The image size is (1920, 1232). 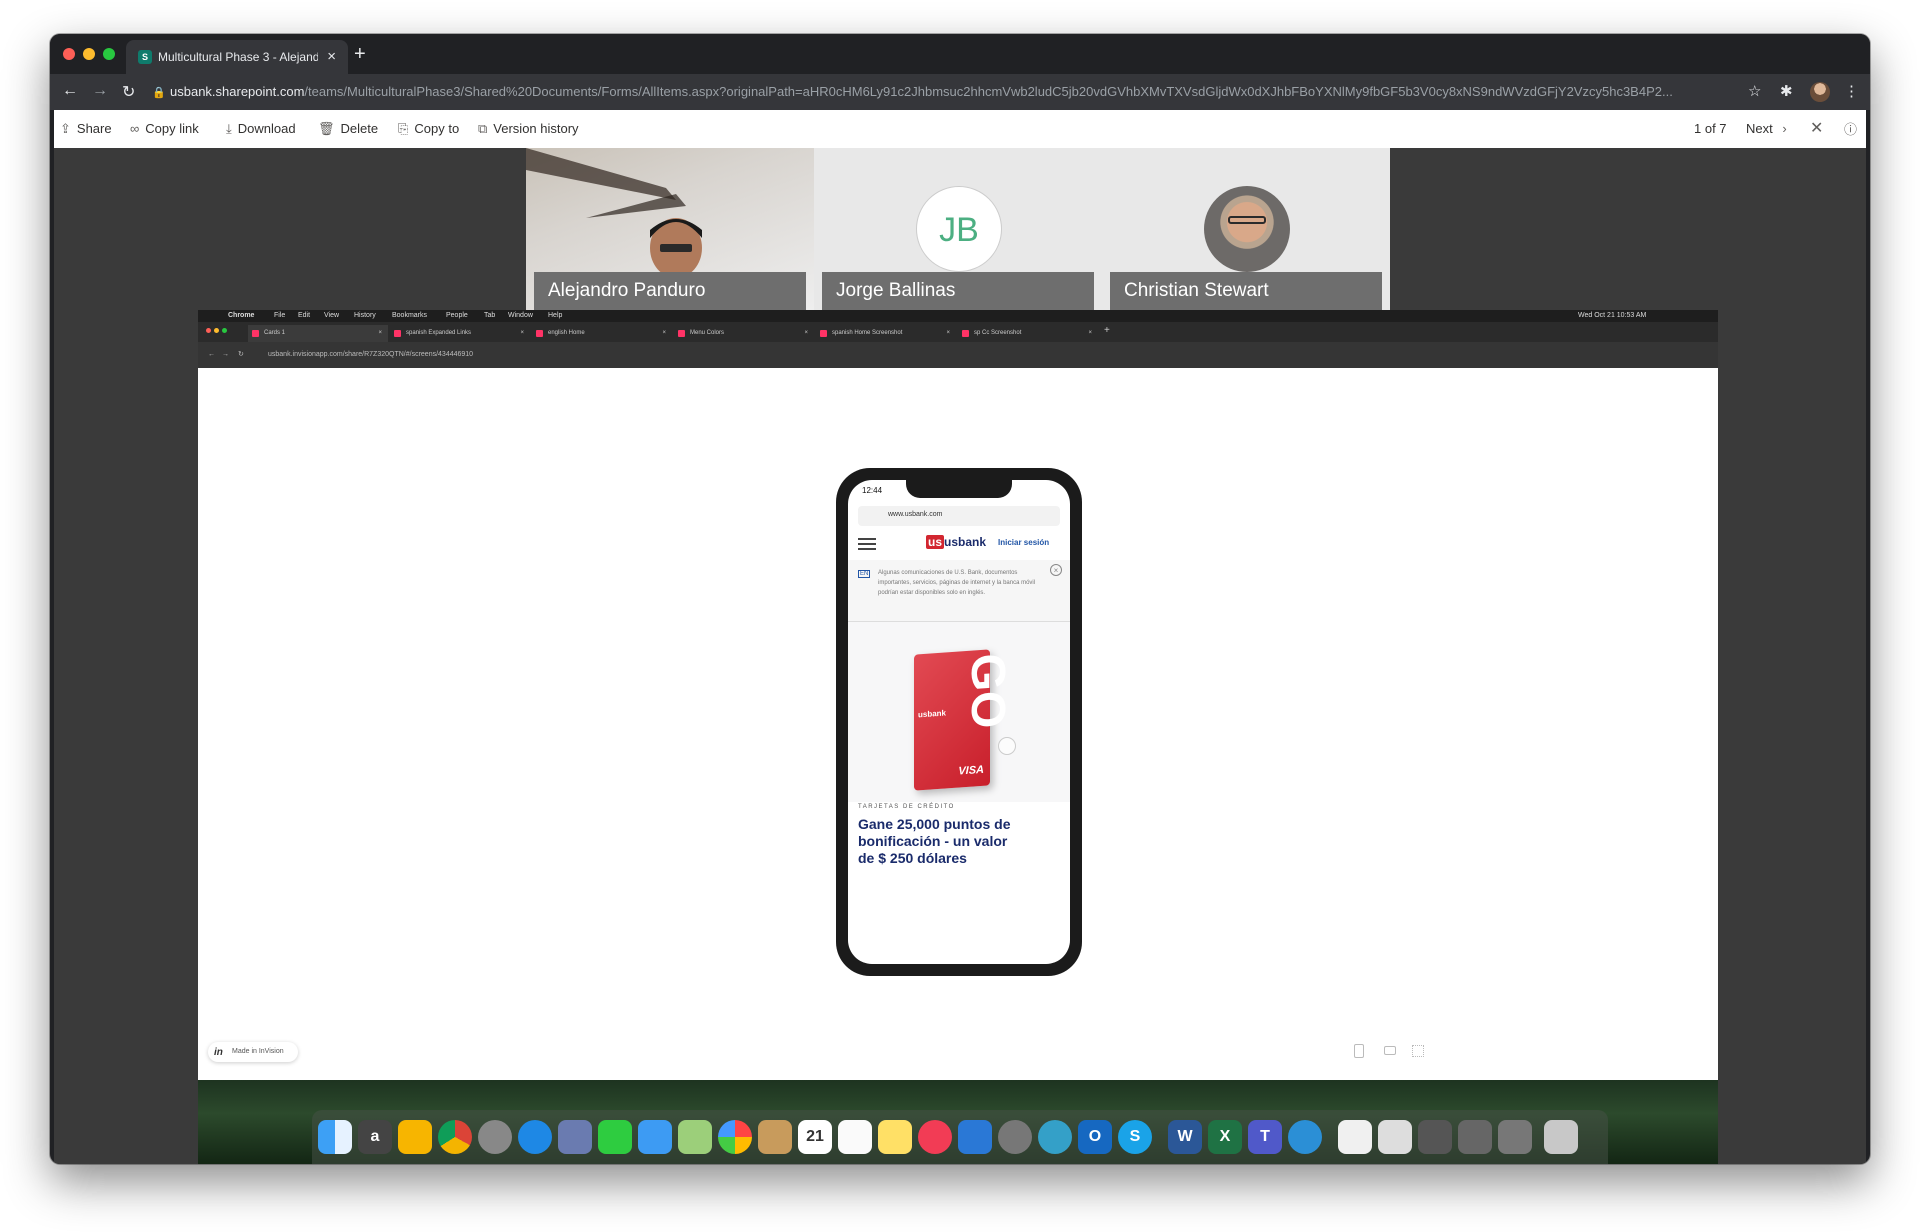 I want to click on phone-url: www.usbank.com, so click(x=915, y=514).